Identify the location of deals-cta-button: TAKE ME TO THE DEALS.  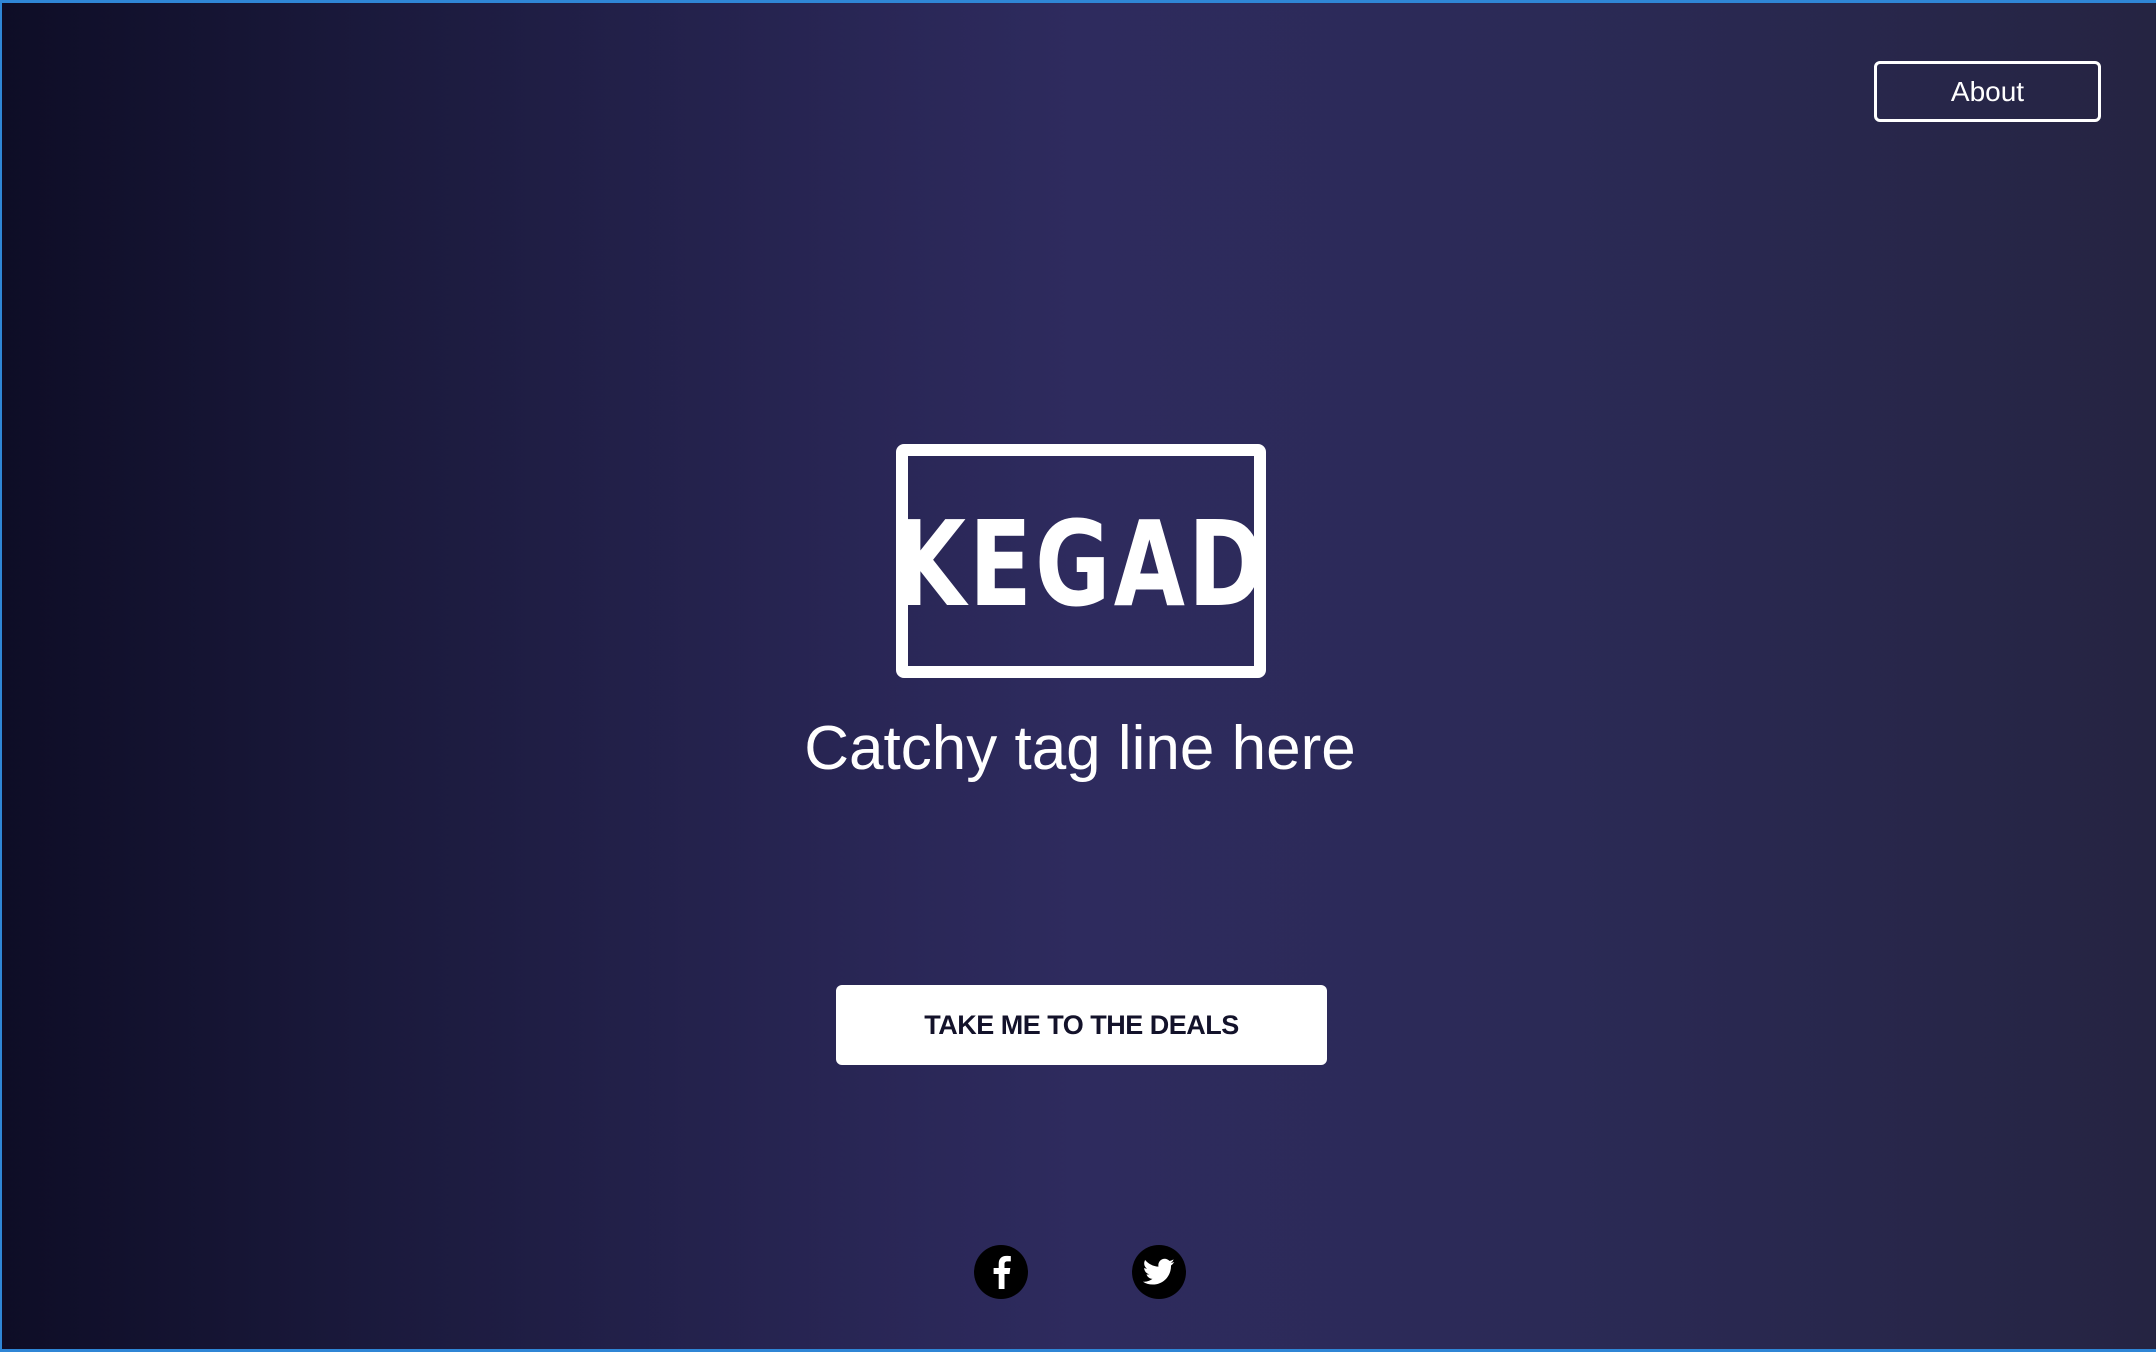
(1081, 1025).